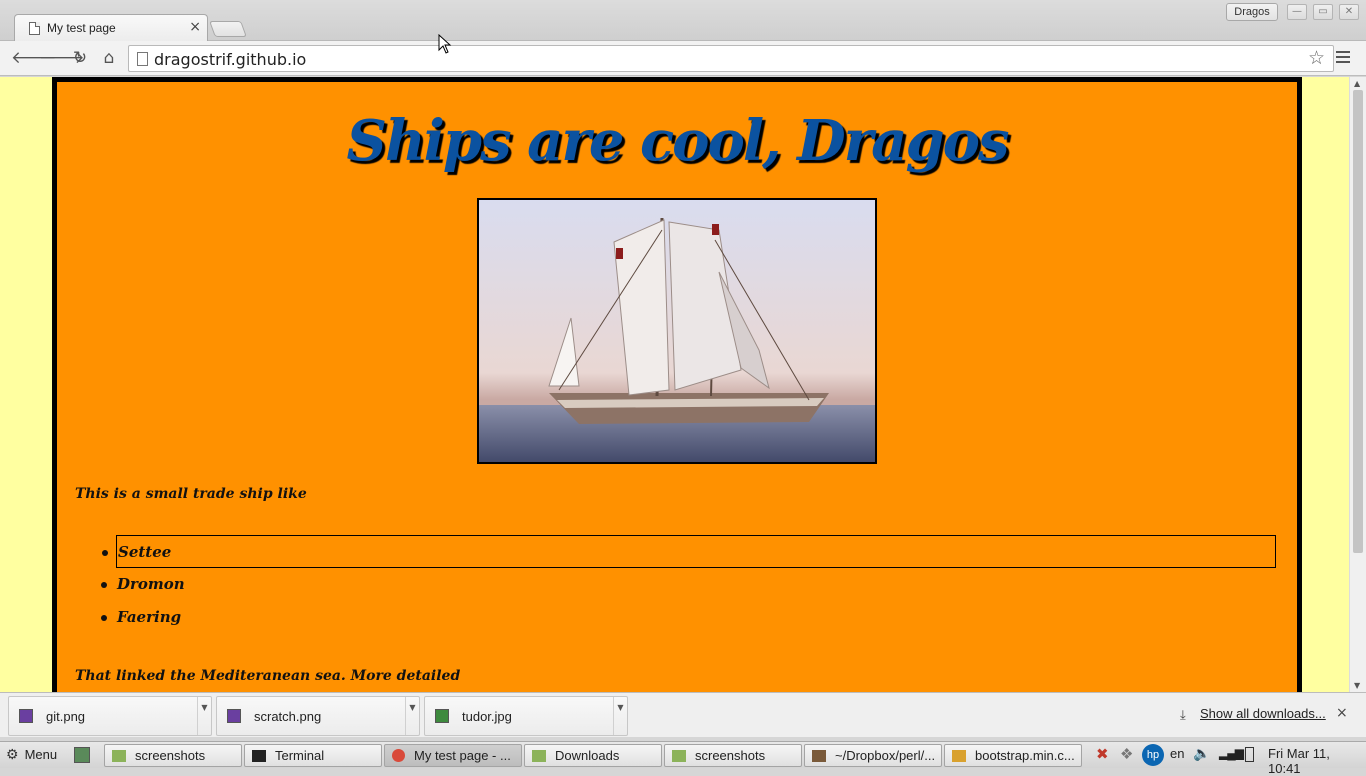 Image resolution: width=1366 pixels, height=776 pixels. Describe the element at coordinates (688, 617) in the screenshot. I see `list-item-faering: Faering` at that location.